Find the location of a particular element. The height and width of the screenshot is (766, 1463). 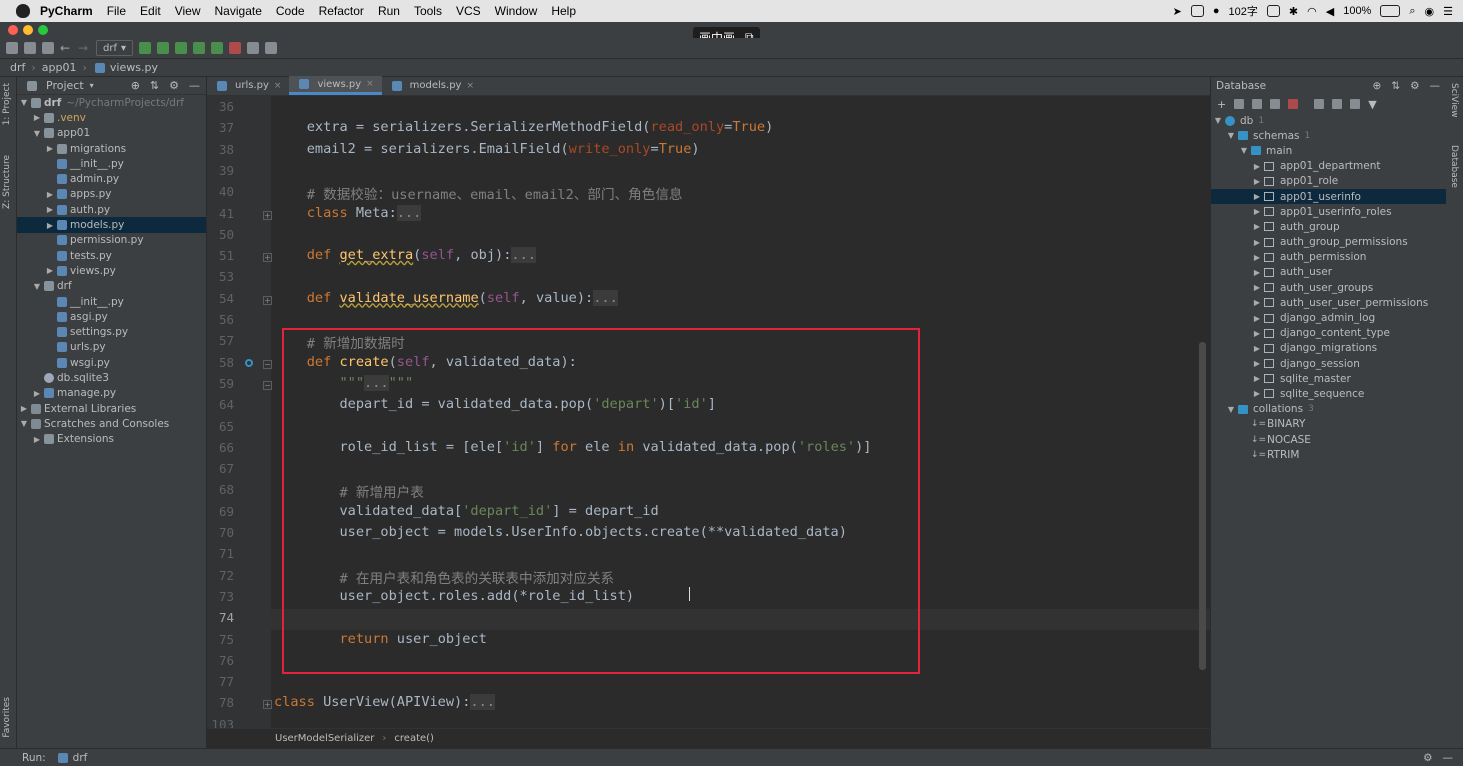

debug-icon is located at coordinates (163, 48).